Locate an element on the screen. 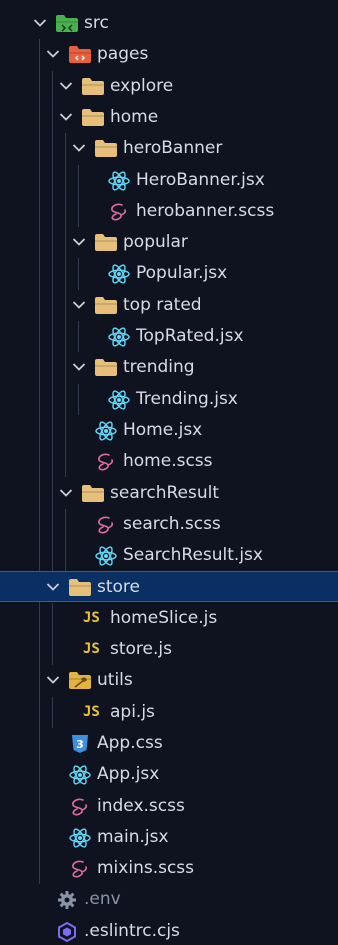 The image size is (338, 945). folder-item-src: src is located at coordinates (169, 23).